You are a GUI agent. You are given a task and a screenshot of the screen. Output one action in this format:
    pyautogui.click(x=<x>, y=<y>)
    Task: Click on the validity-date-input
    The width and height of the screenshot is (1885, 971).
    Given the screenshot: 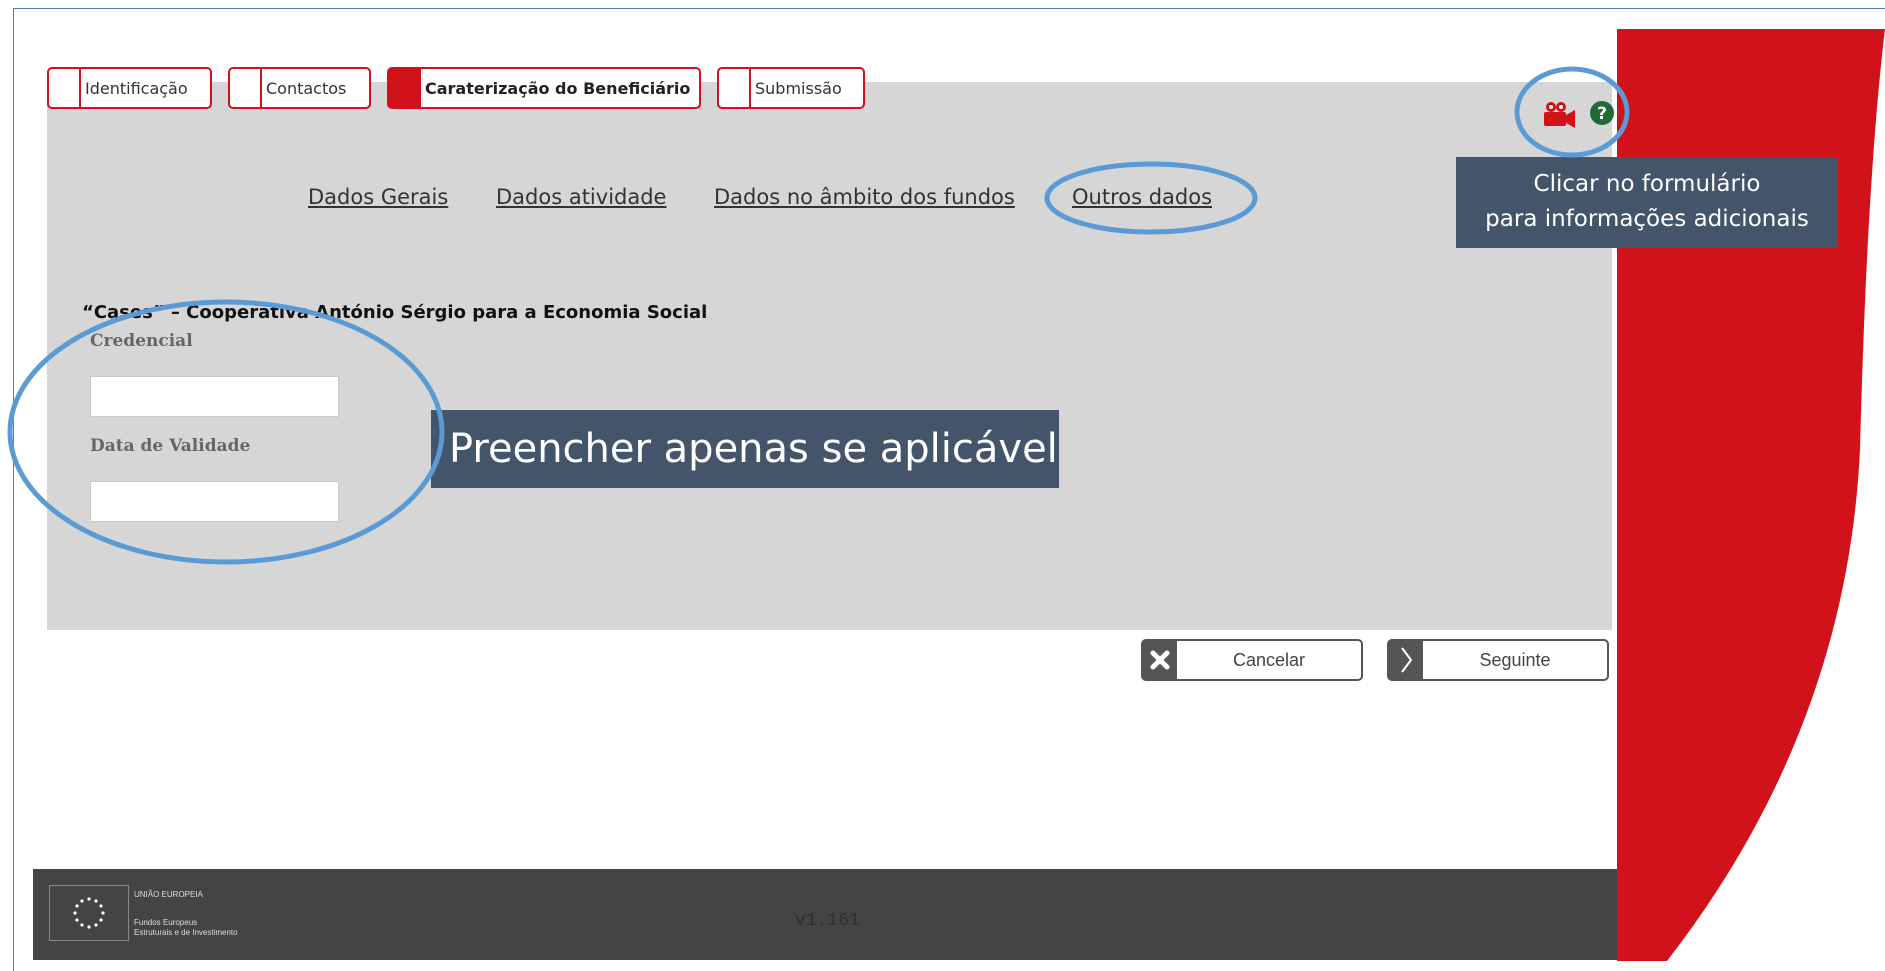 What is the action you would take?
    pyautogui.click(x=214, y=501)
    